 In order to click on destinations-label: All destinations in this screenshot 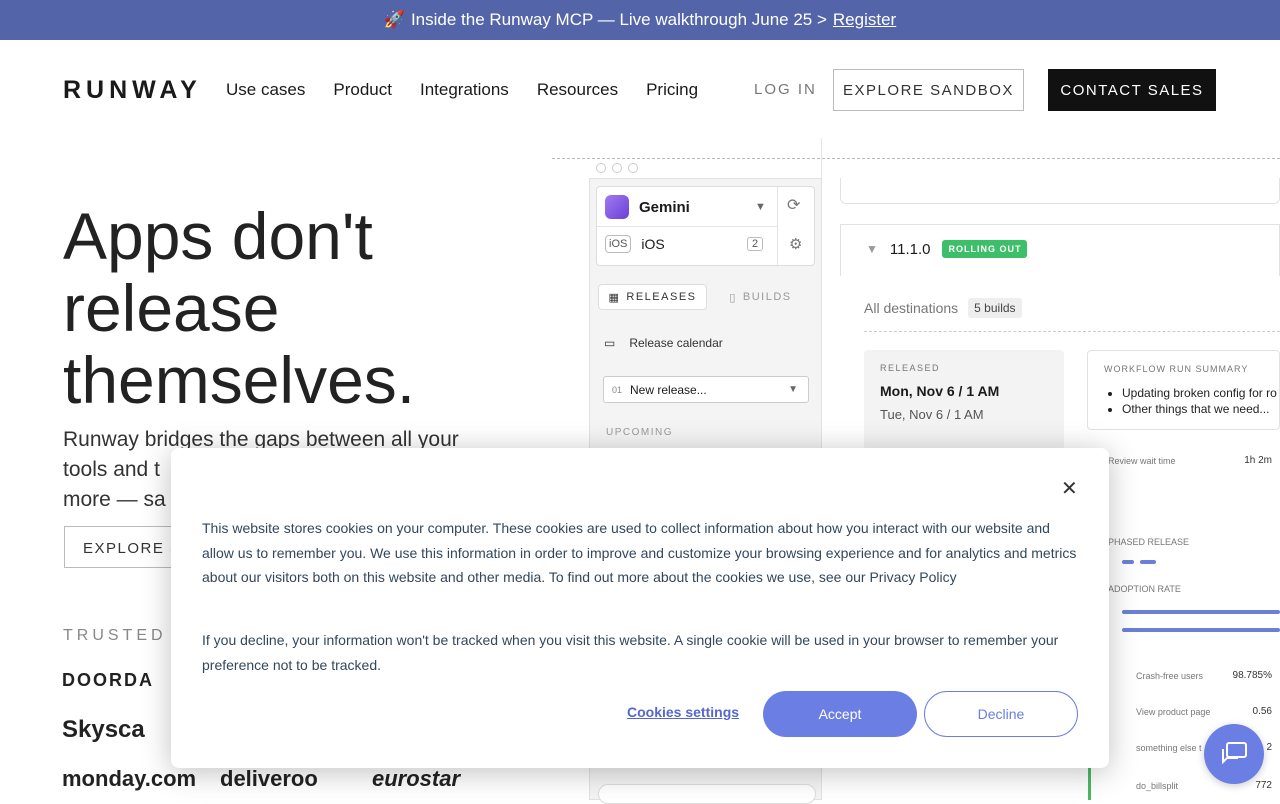, I will do `click(911, 308)`.